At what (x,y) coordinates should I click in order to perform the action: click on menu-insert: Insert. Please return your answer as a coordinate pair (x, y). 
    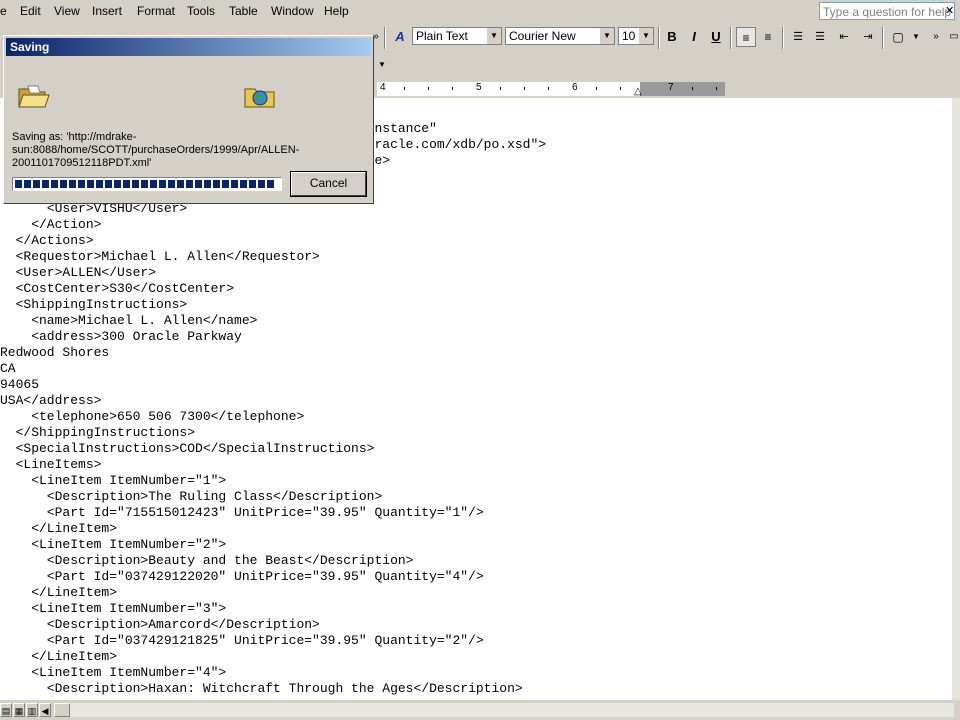
    Looking at the image, I should click on (107, 11).